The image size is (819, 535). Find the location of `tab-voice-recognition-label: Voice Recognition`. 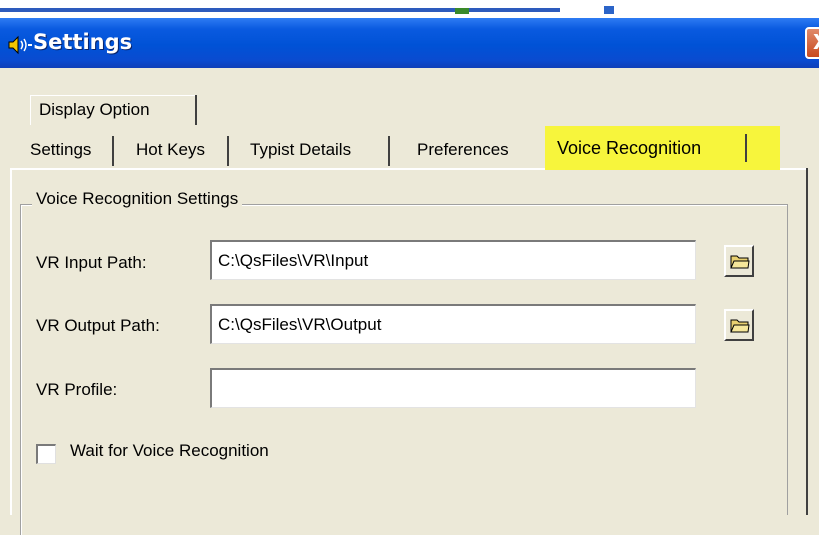

tab-voice-recognition-label: Voice Recognition is located at coordinates (629, 148).